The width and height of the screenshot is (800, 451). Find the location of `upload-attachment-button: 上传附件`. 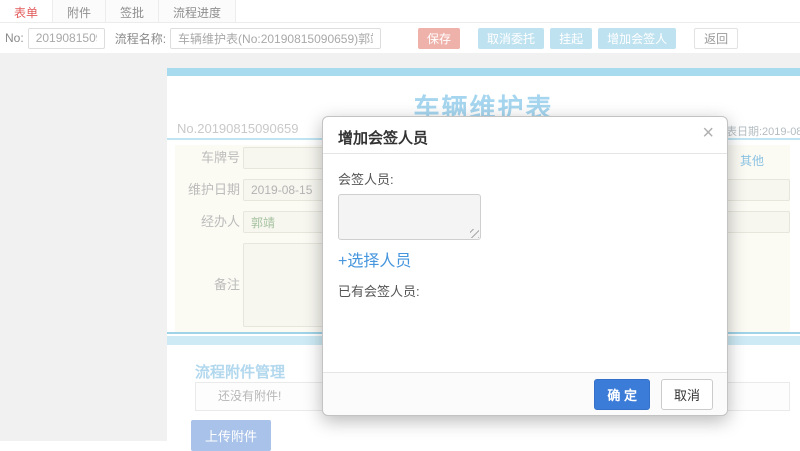

upload-attachment-button: 上传附件 is located at coordinates (231, 435).